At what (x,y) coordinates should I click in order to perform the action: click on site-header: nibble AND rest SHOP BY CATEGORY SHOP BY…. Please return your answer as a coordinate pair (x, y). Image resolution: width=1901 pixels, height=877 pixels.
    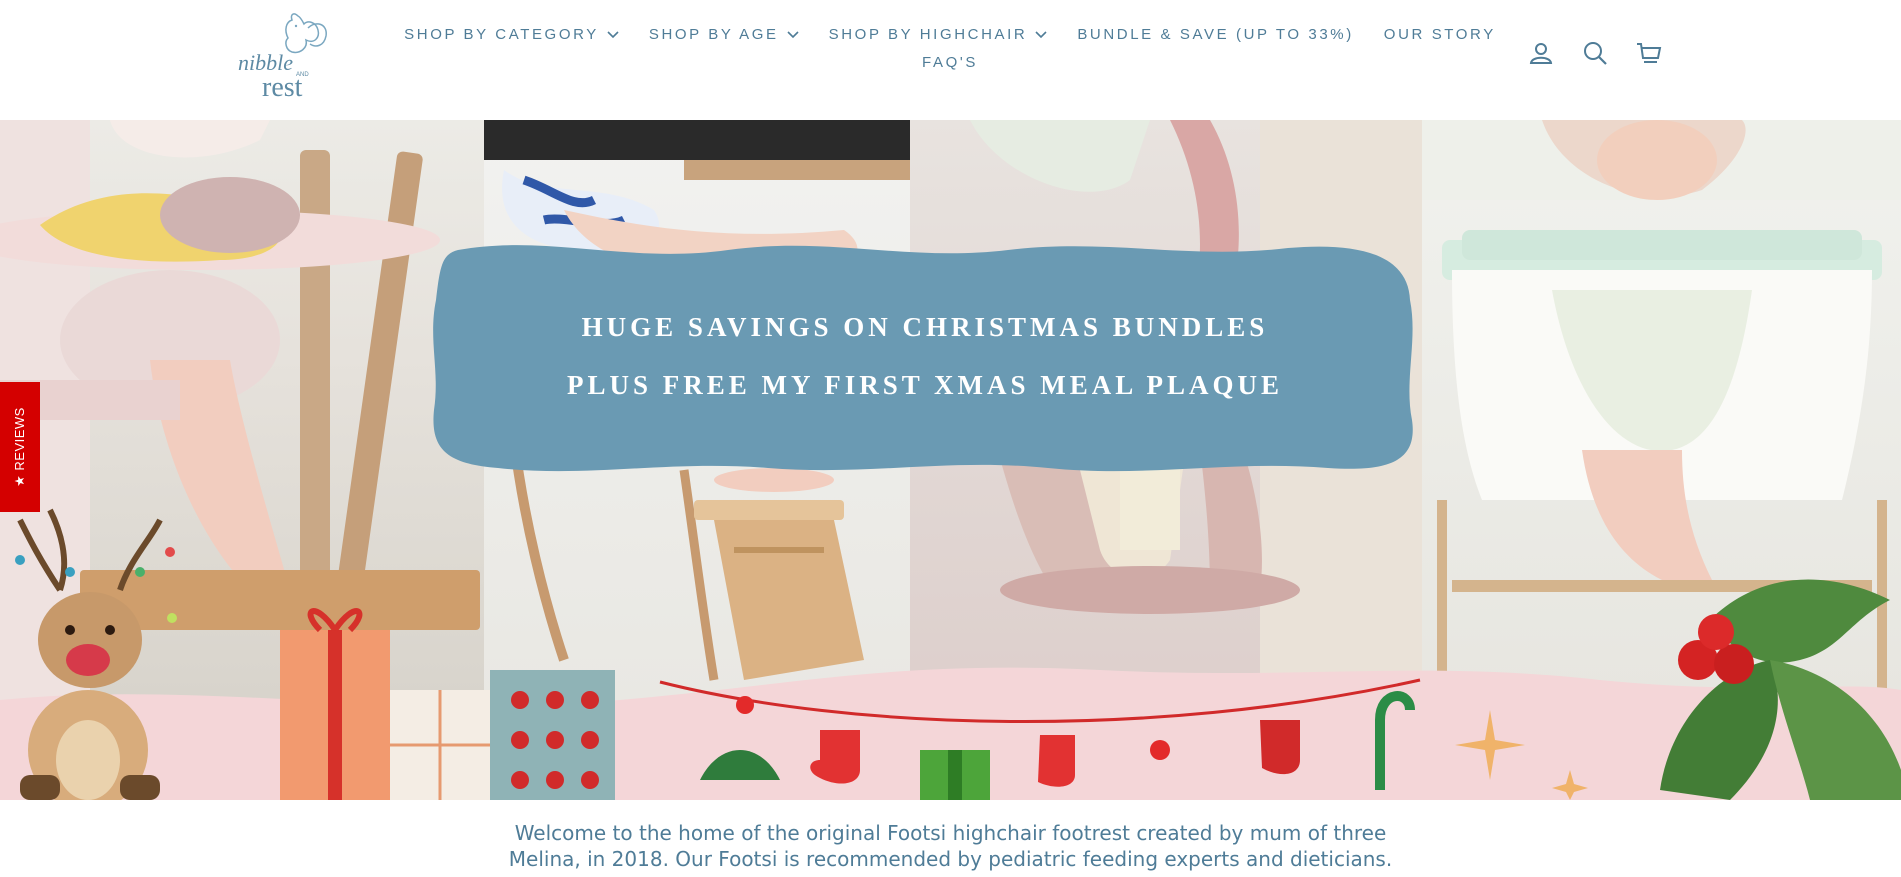
    Looking at the image, I should click on (950, 60).